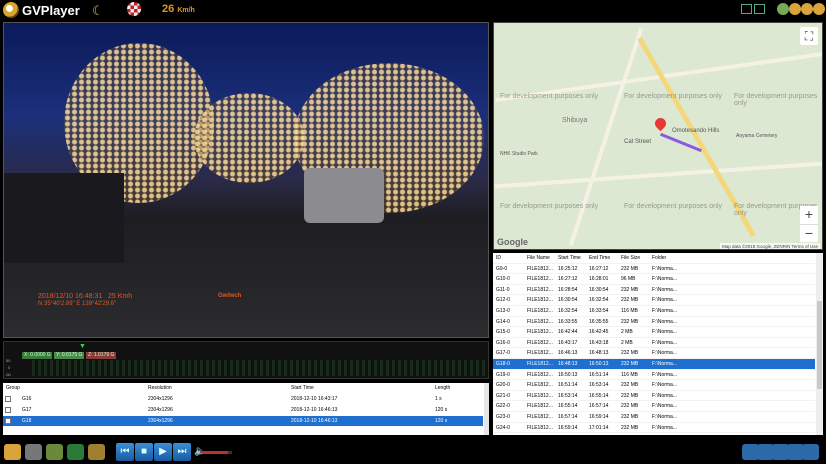  What do you see at coordinates (568, 279) in the screenshot?
I see `file-cell: 16:27:12` at bounding box center [568, 279].